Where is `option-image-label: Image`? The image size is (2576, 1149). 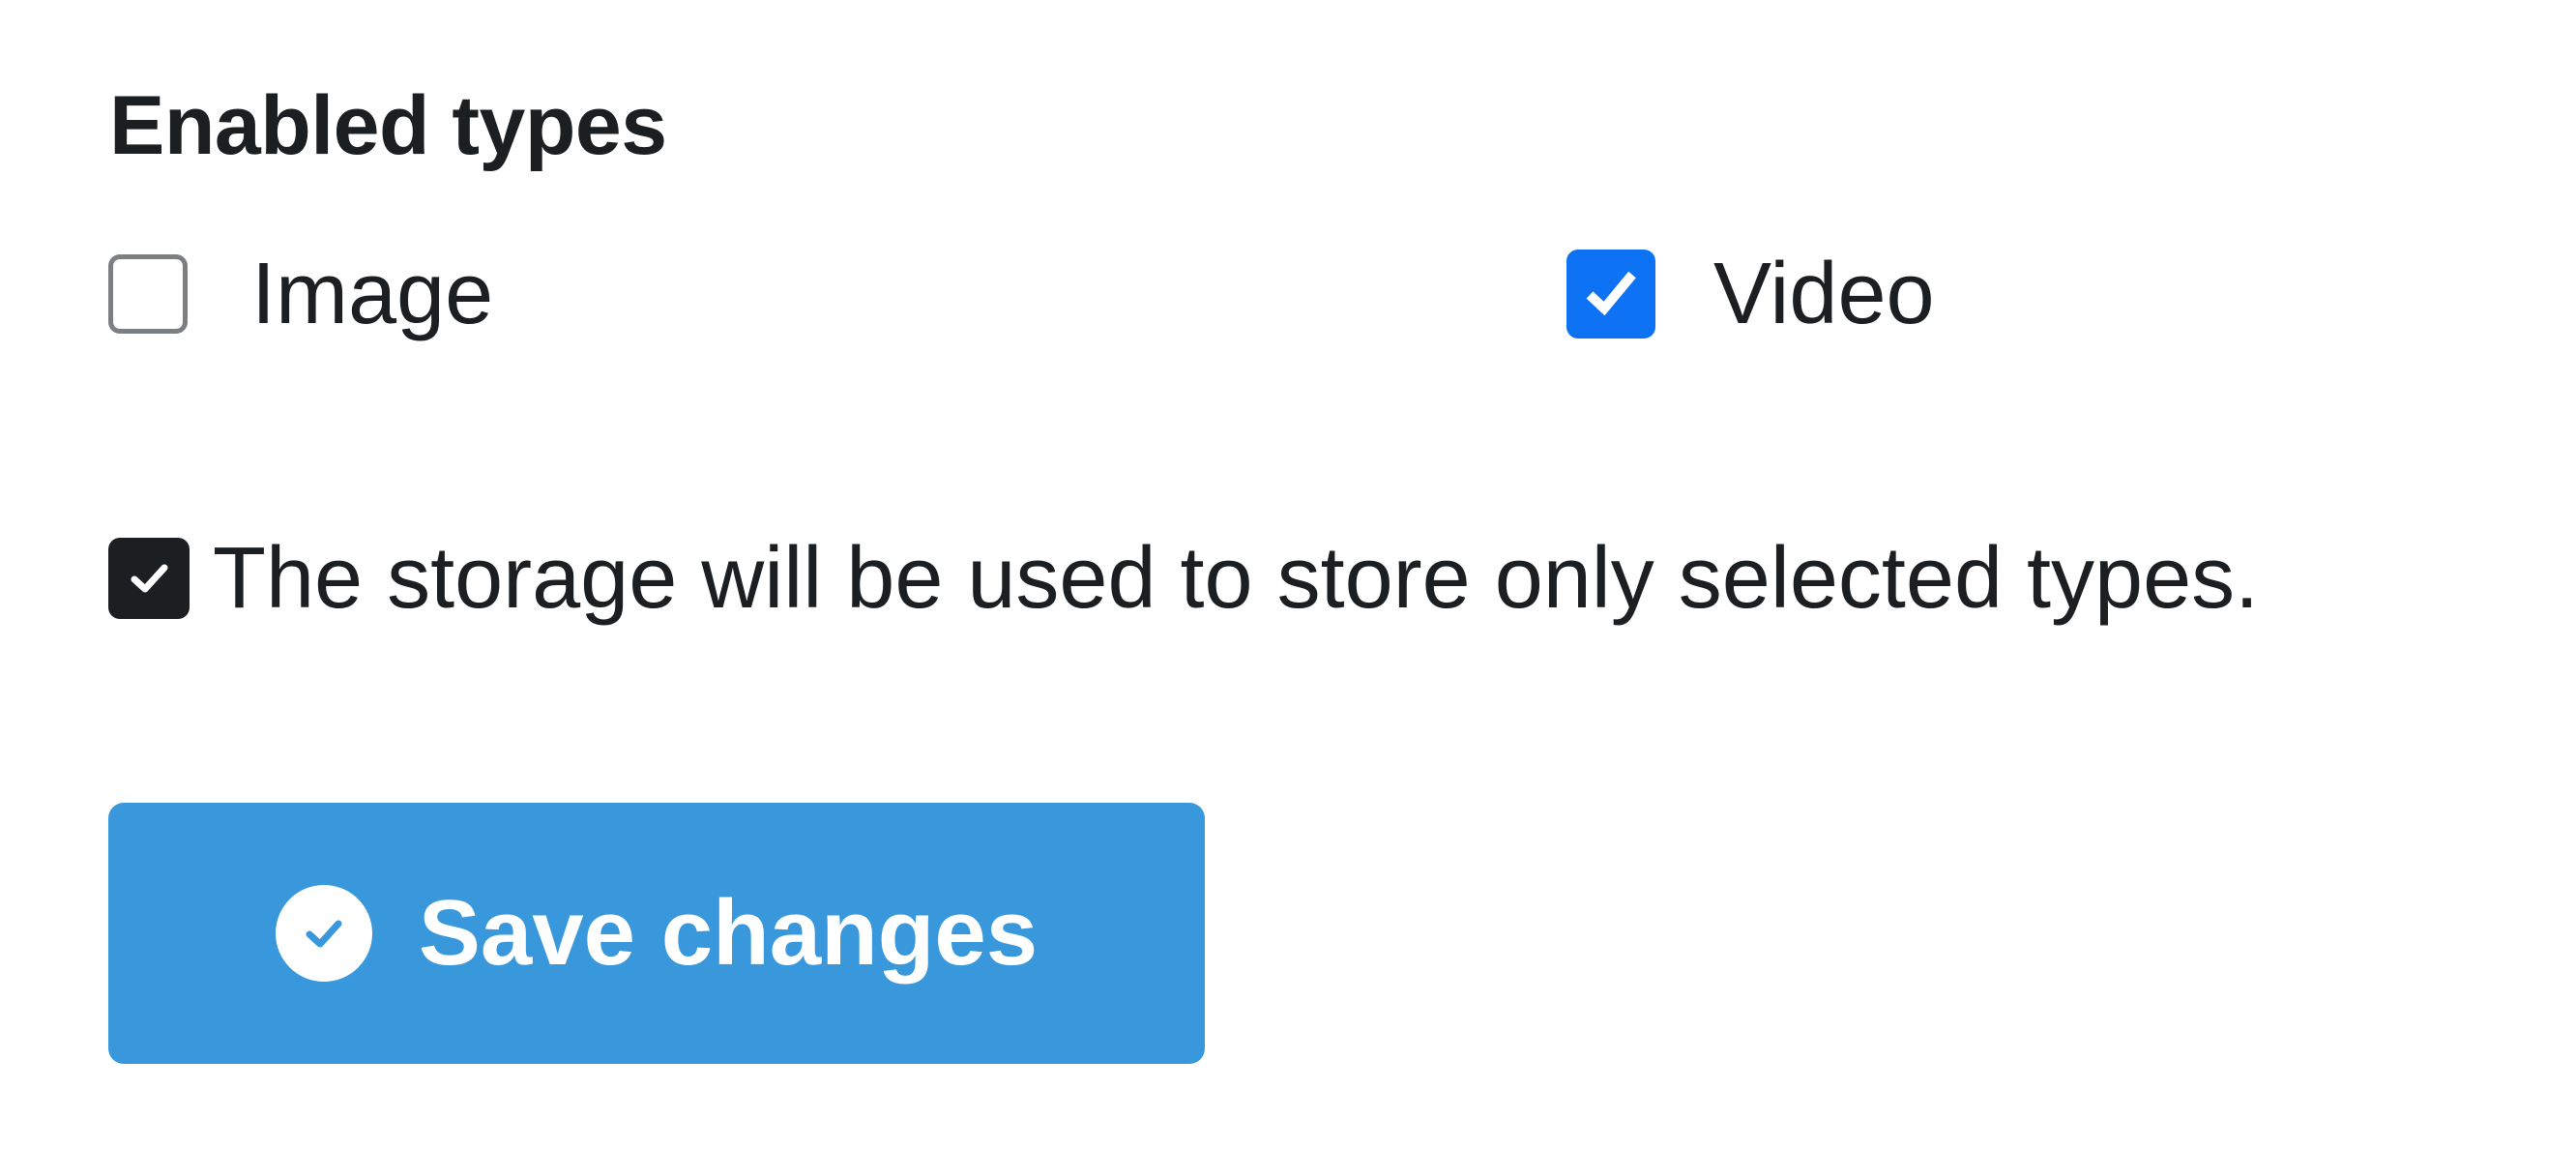 option-image-label: Image is located at coordinates (372, 294).